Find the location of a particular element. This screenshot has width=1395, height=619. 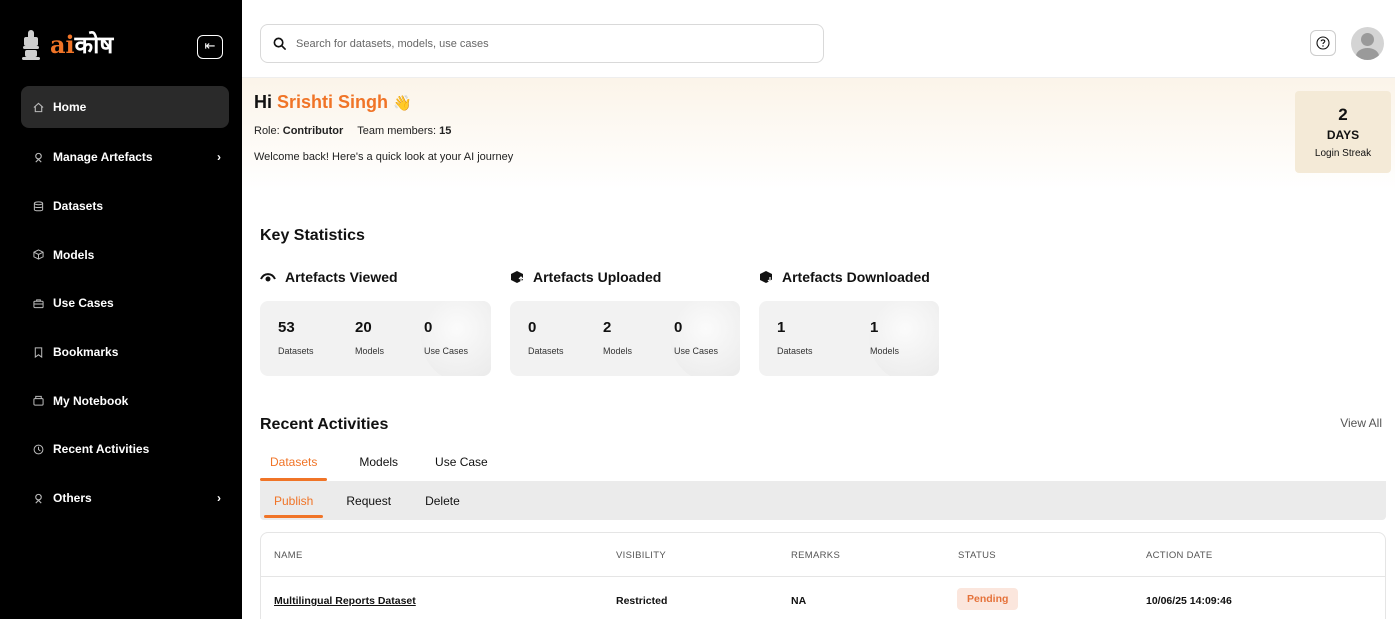

uploaded-usecases-label: Use Cases is located at coordinates (696, 351).